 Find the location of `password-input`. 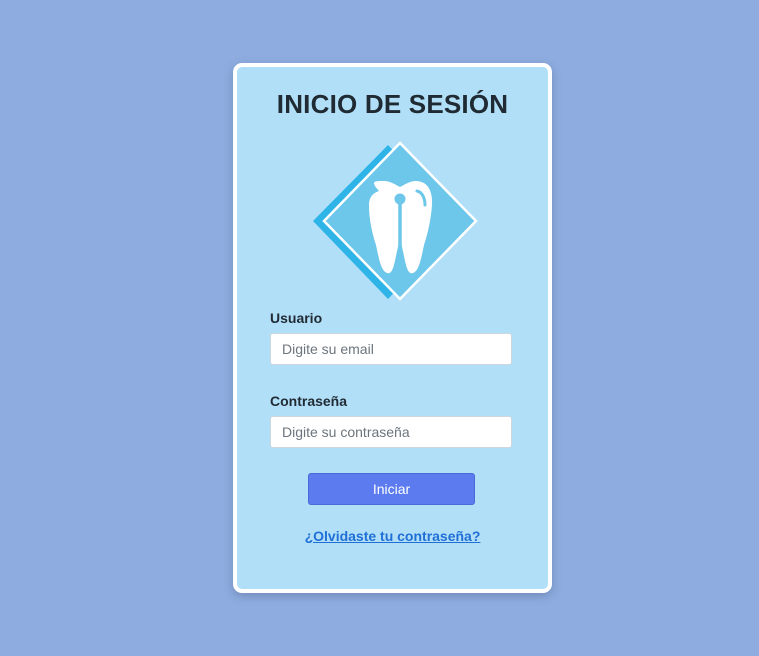

password-input is located at coordinates (391, 432).